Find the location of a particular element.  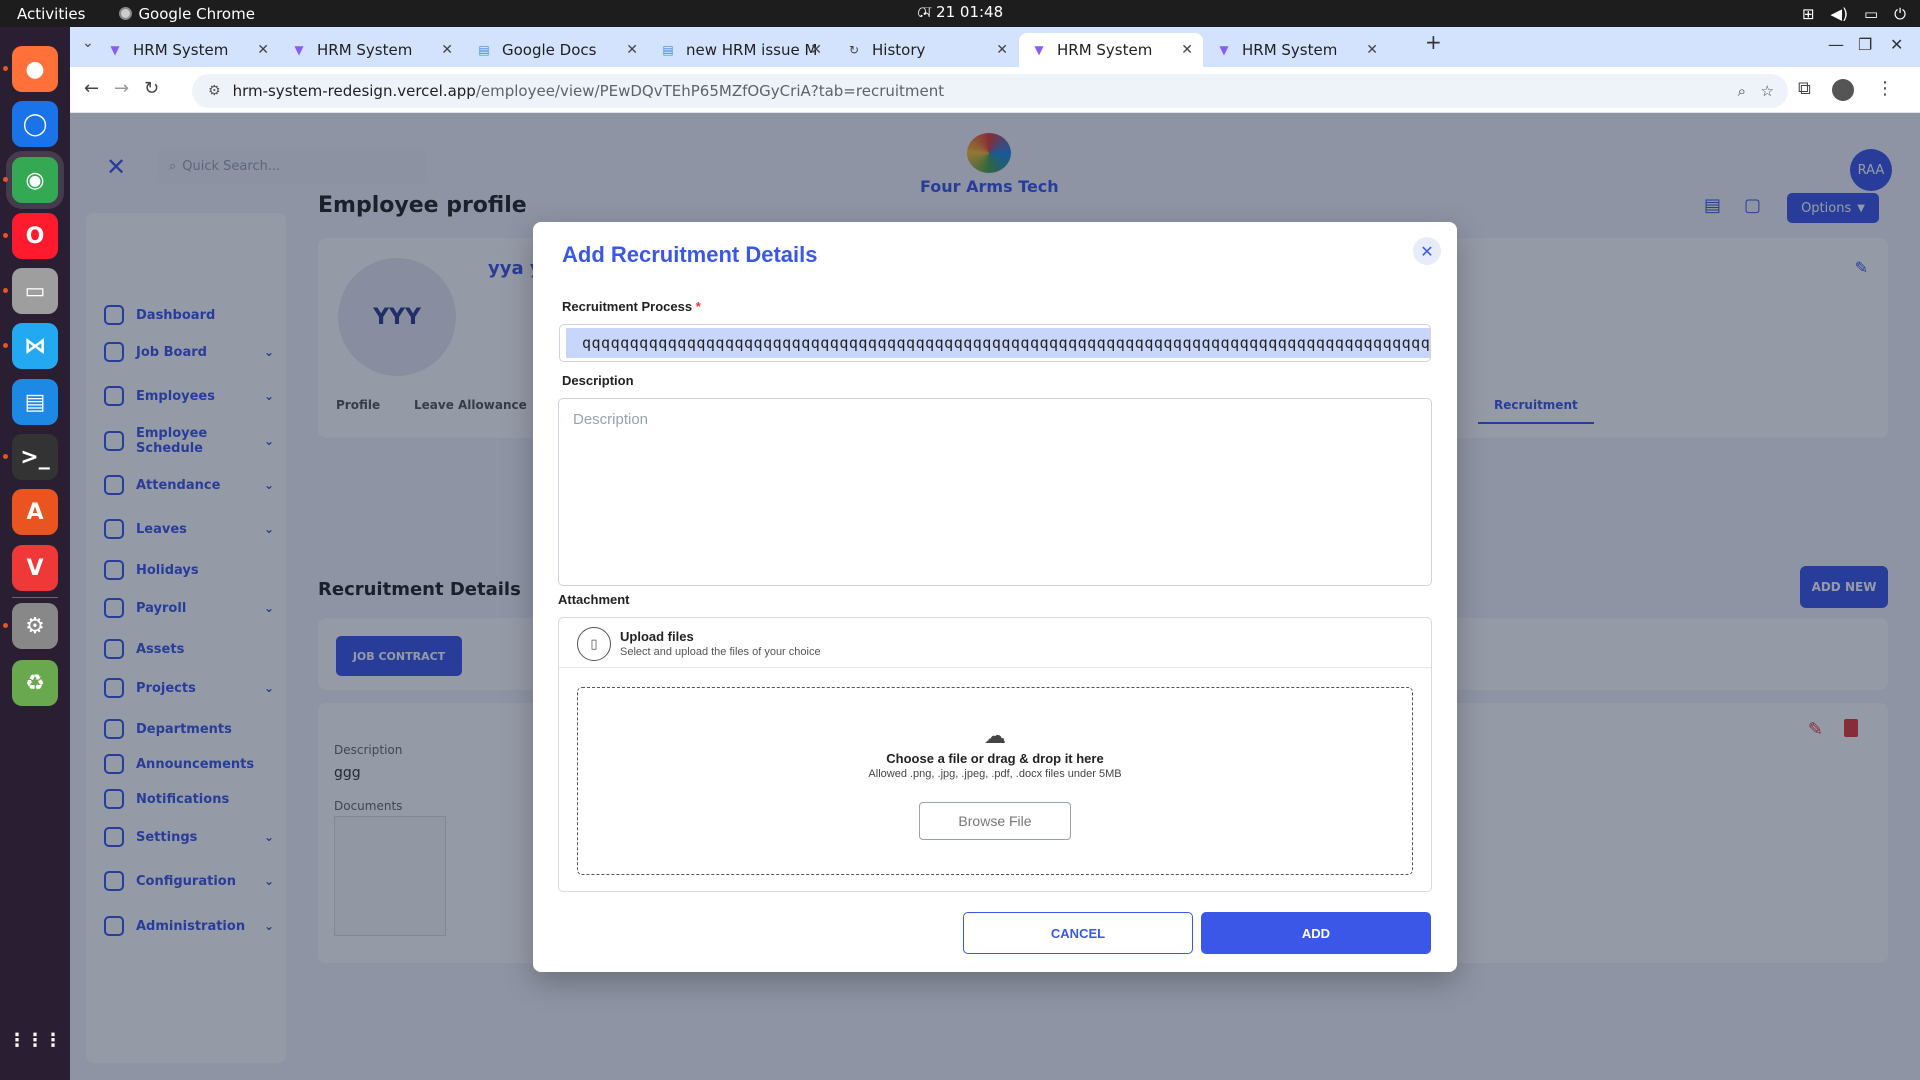

browse-file-button: Browse File is located at coordinates (995, 821).